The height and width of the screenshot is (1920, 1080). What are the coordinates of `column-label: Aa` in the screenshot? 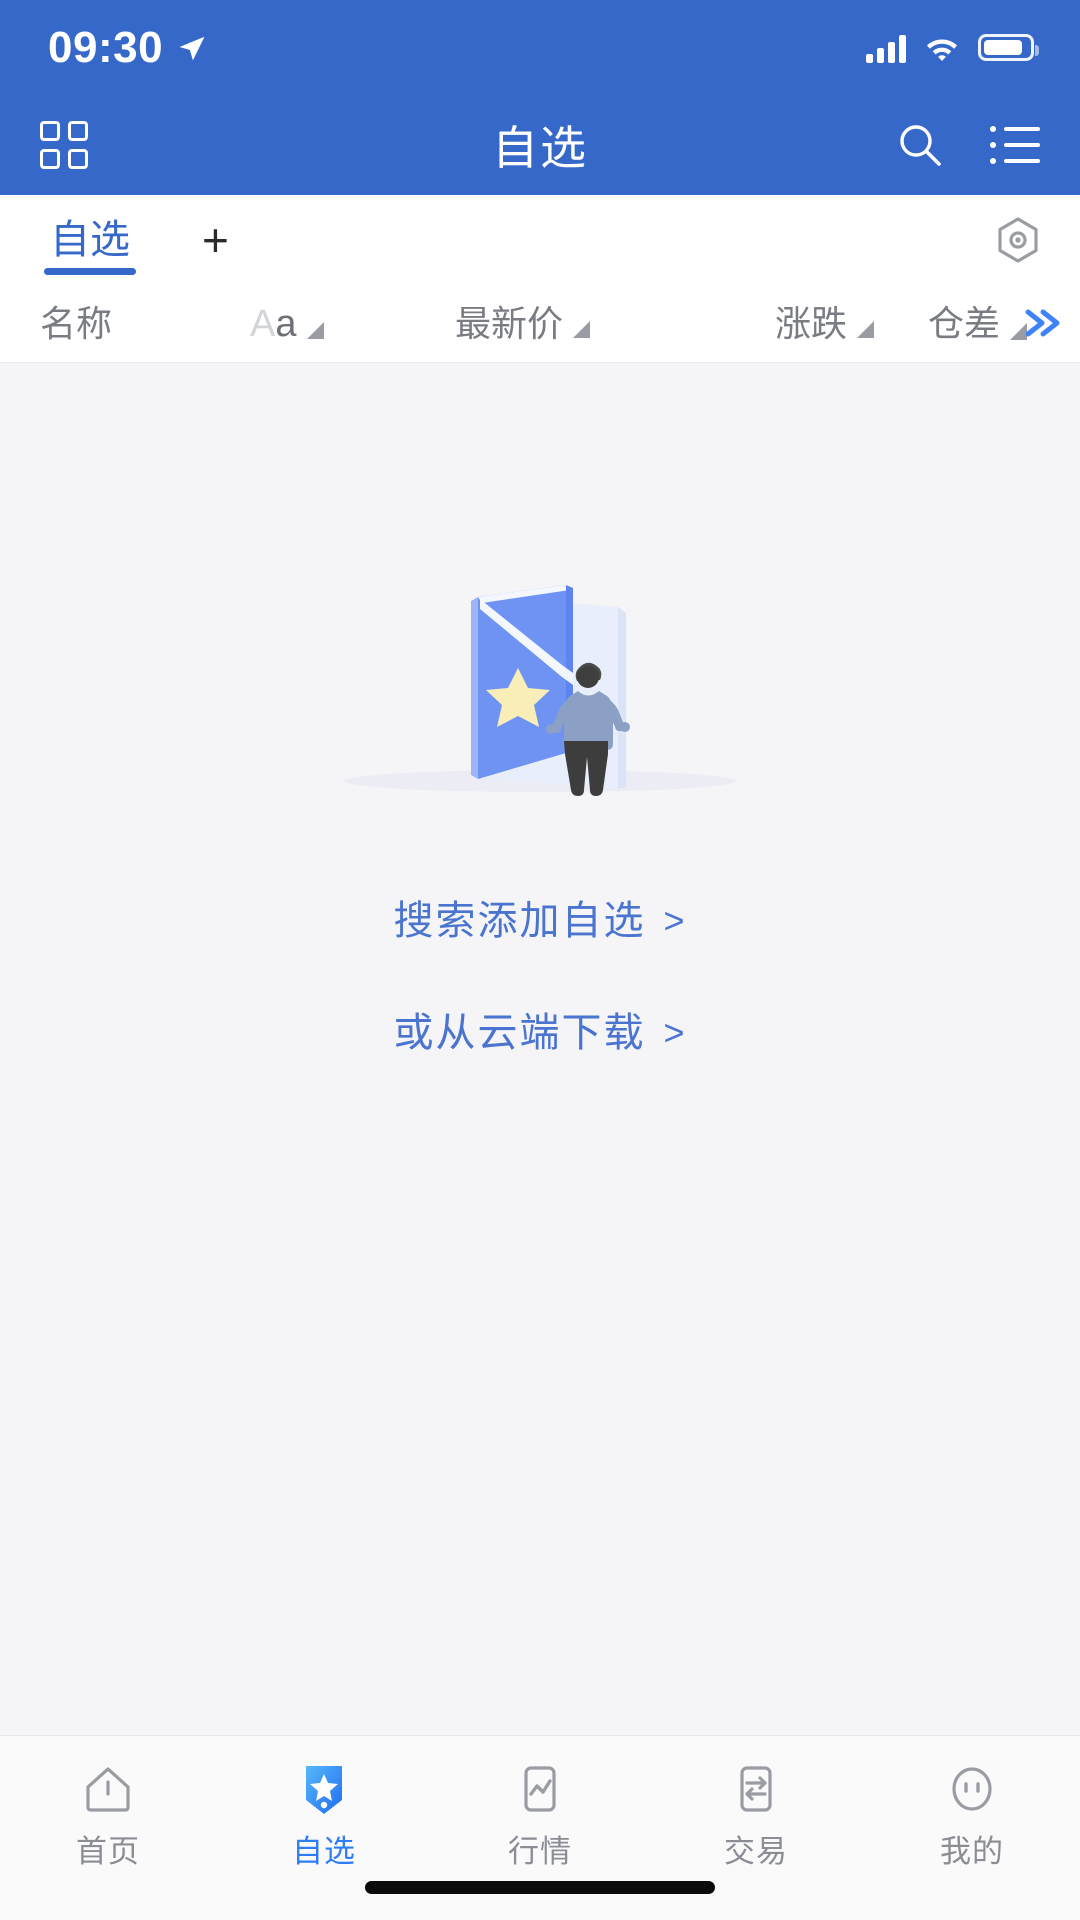 It's located at (273, 323).